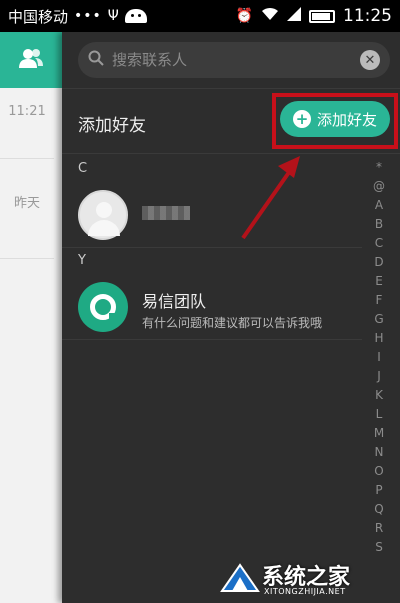 The image size is (400, 603). I want to click on contacts-tab, so click(31, 60).